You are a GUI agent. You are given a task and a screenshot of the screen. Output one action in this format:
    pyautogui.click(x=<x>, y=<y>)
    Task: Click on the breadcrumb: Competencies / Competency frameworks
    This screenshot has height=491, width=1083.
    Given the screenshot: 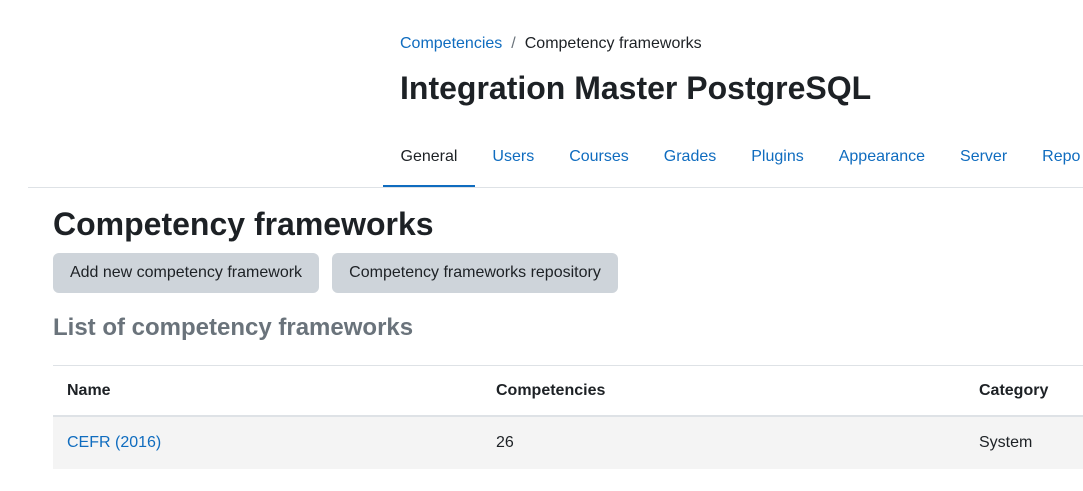 What is the action you would take?
    pyautogui.click(x=551, y=44)
    